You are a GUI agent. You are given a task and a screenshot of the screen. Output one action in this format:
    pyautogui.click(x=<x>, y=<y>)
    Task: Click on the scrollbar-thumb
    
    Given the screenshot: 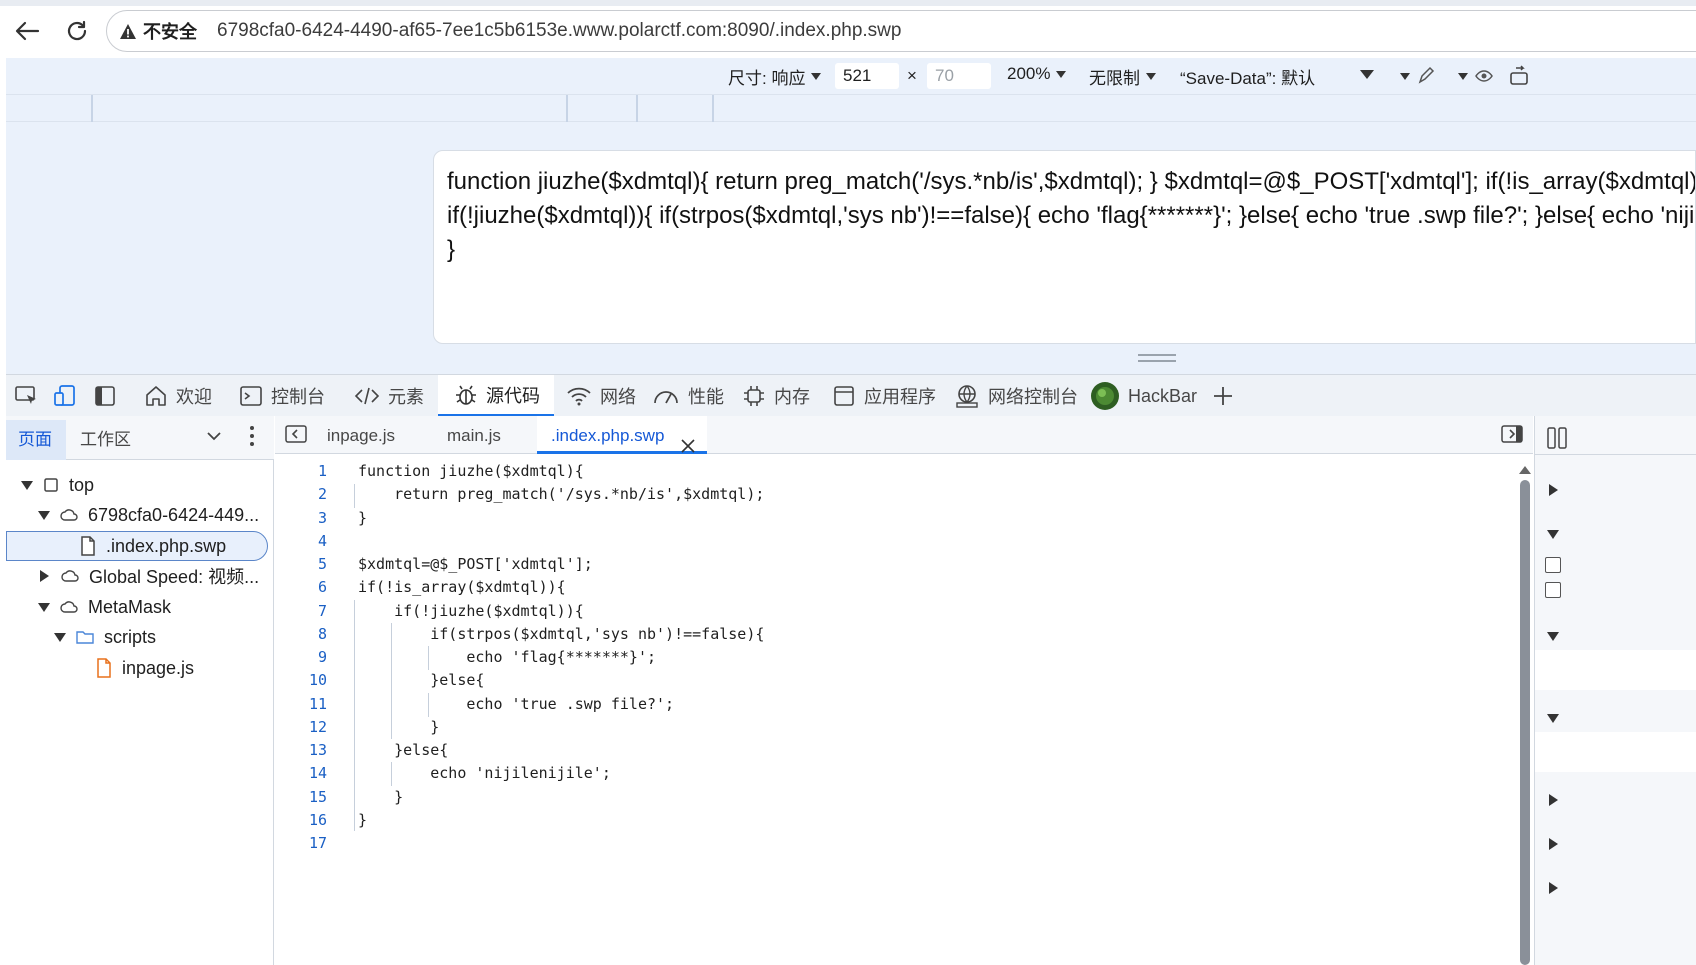 What is the action you would take?
    pyautogui.click(x=1525, y=722)
    